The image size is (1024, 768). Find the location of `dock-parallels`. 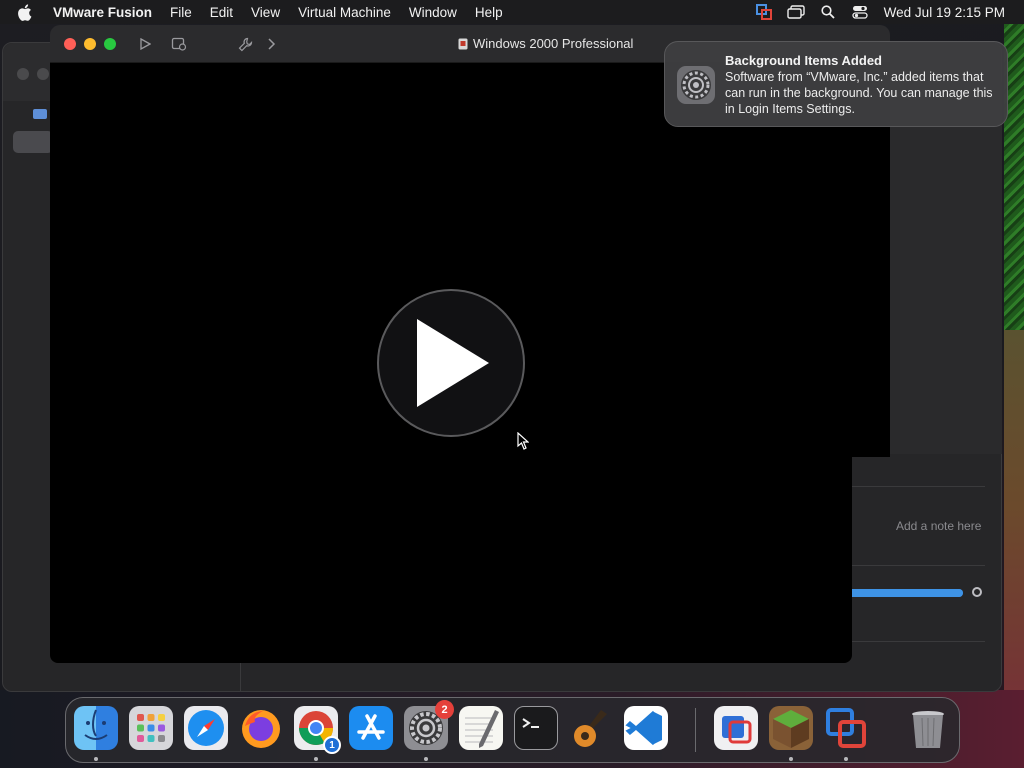

dock-parallels is located at coordinates (736, 728).